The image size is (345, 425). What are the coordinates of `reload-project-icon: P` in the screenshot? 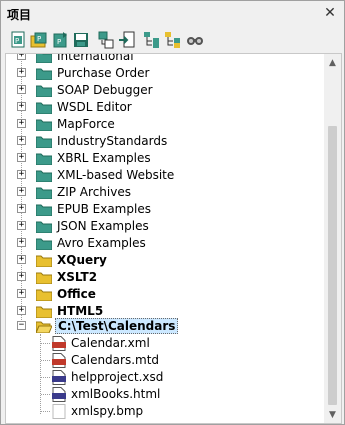 It's located at (60, 40).